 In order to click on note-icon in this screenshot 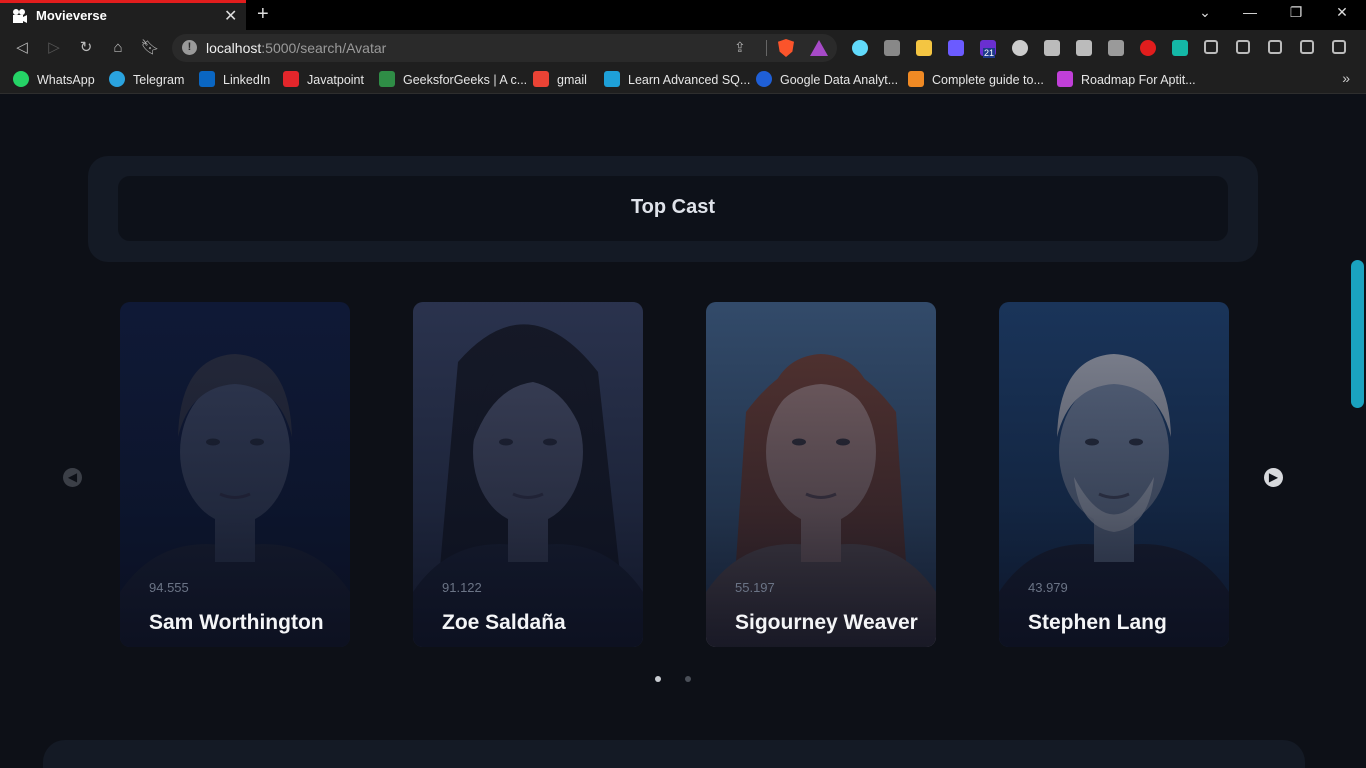, I will do `click(924, 48)`.